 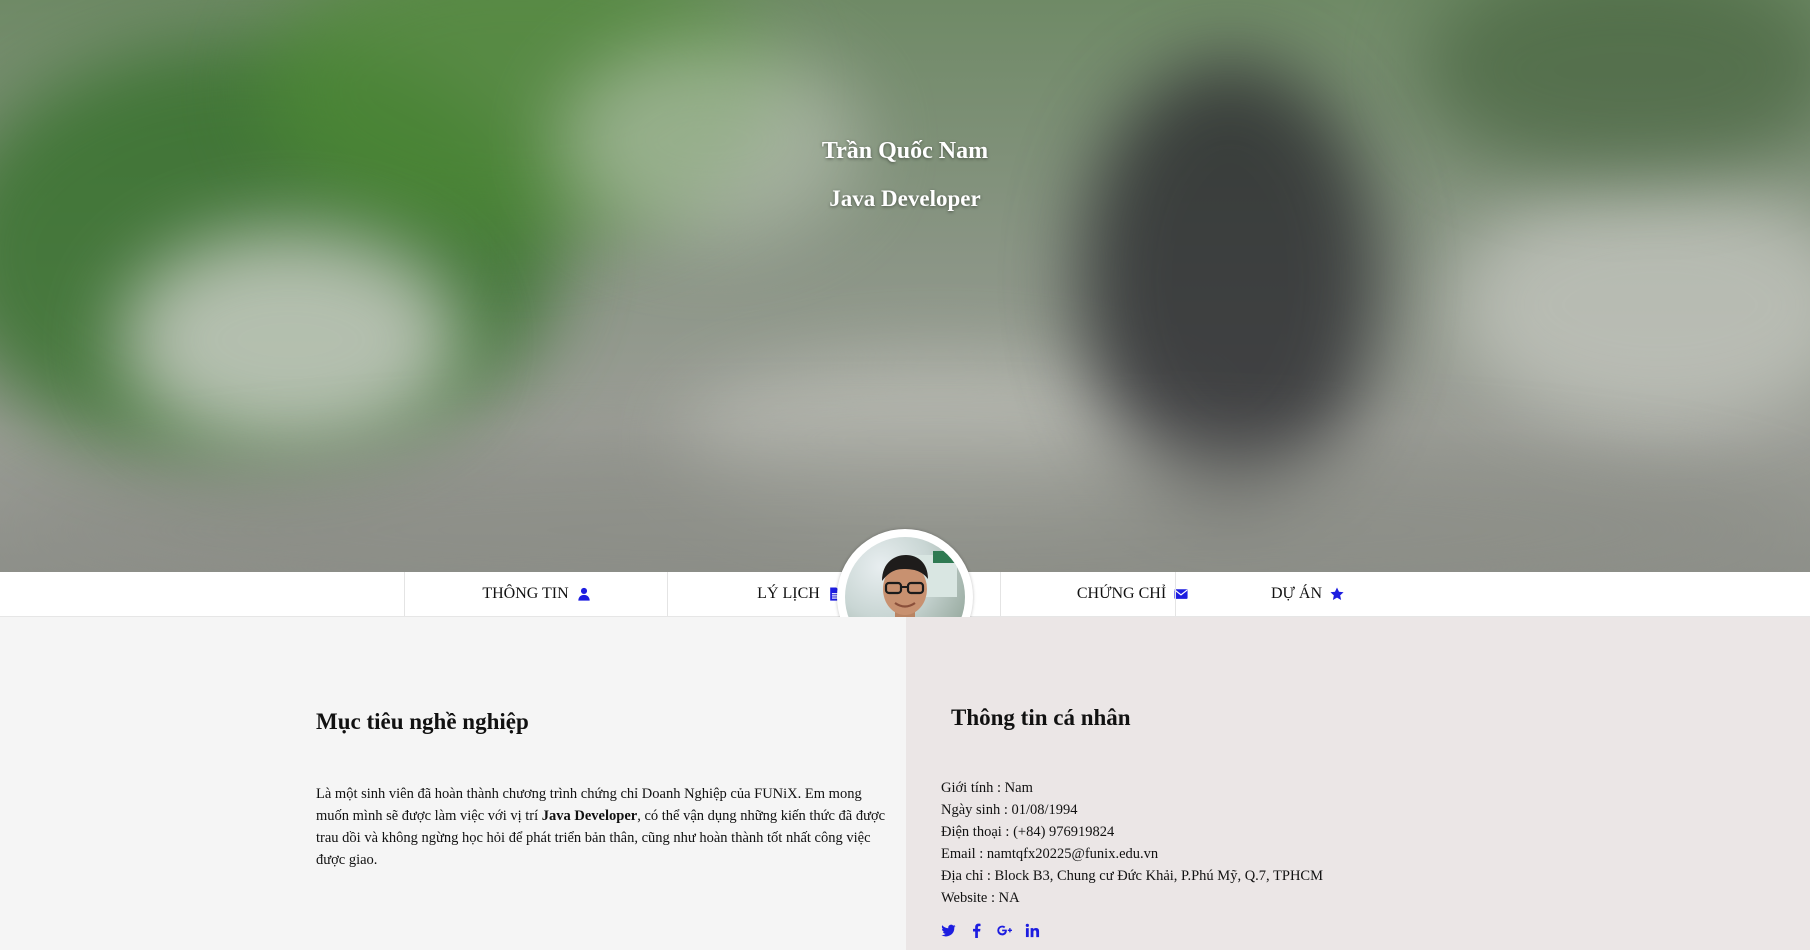 I want to click on info-email: Email : namtqfx20225@funix.edu.vn, so click(x=1050, y=854).